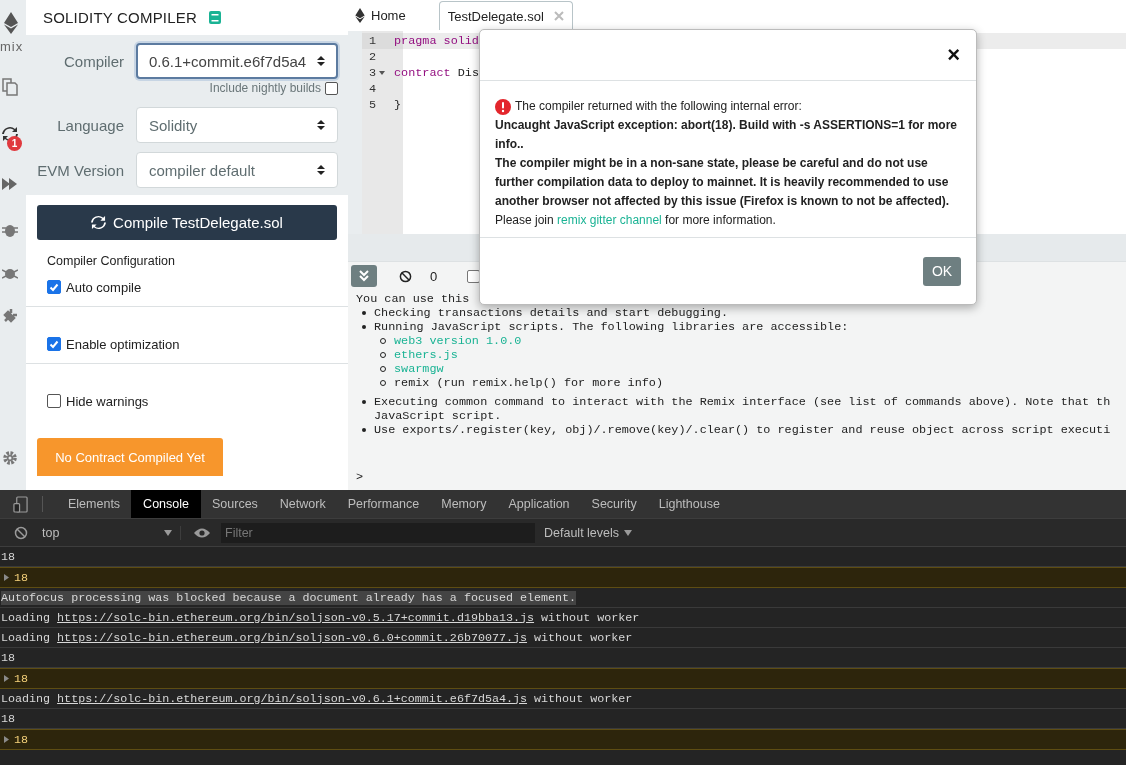 This screenshot has width=1126, height=765. I want to click on documentation-icon, so click(215, 17).